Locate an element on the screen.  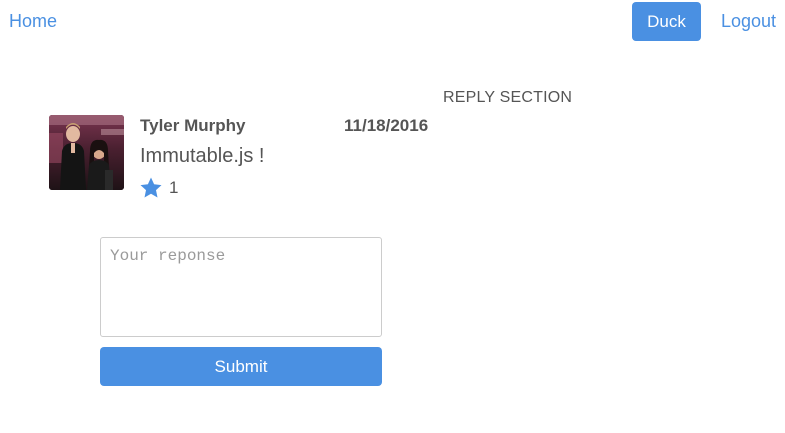
avatar-photo is located at coordinates (86, 152).